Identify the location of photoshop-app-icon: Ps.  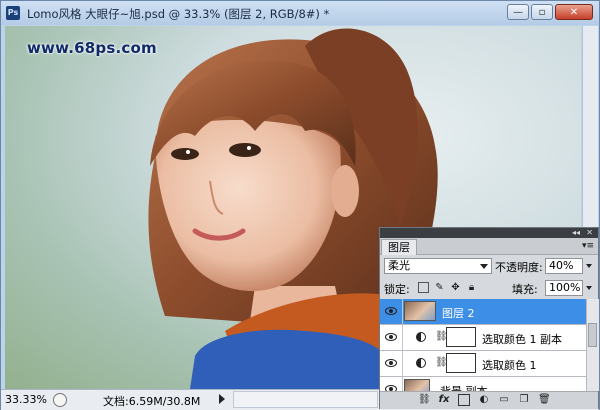
(13, 13).